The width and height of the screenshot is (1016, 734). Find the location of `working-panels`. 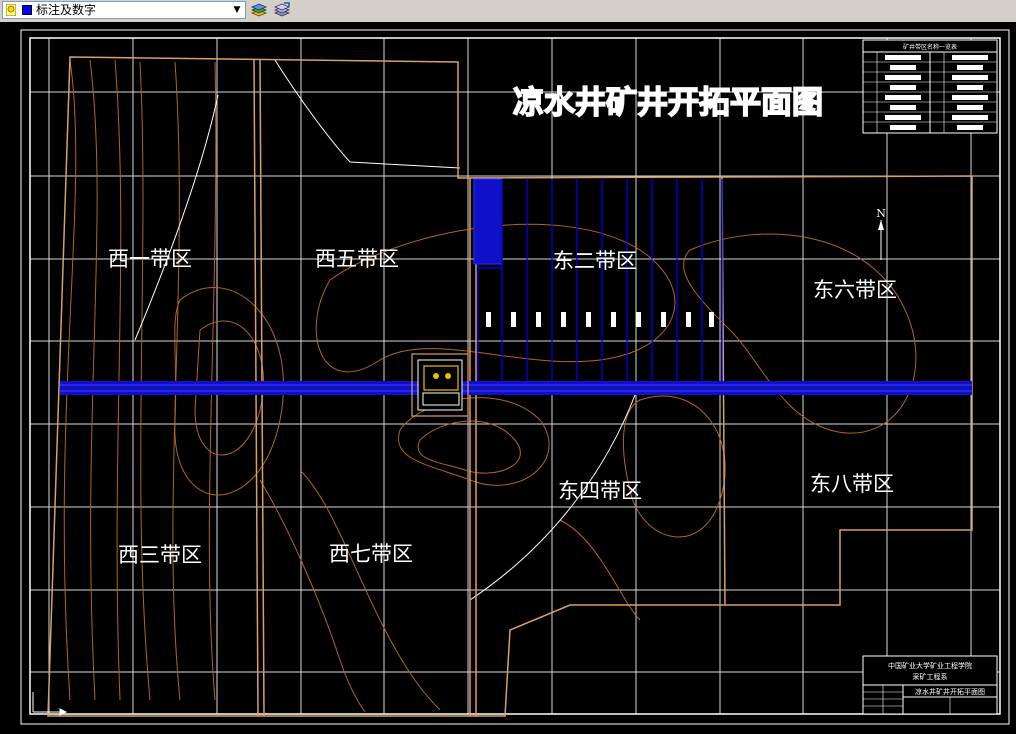

working-panels is located at coordinates (598, 280).